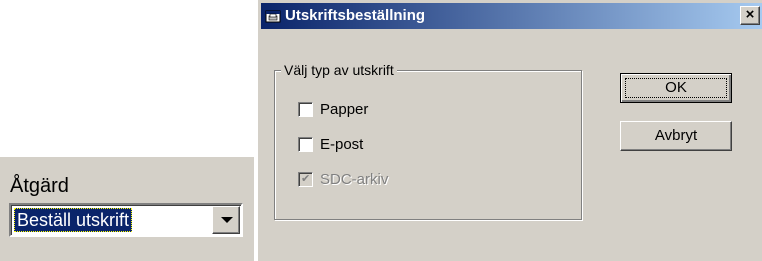  I want to click on close-button: ×, so click(750, 15).